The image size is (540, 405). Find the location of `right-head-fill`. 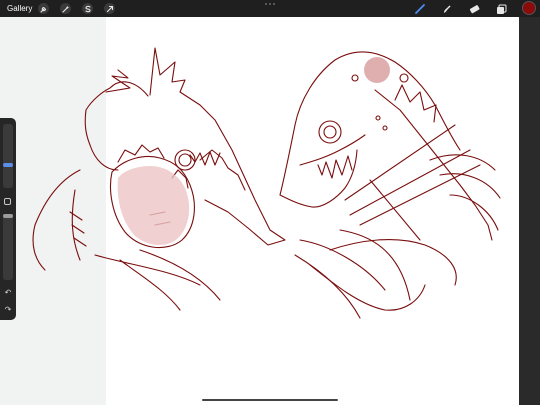

right-head-fill is located at coordinates (377, 70).